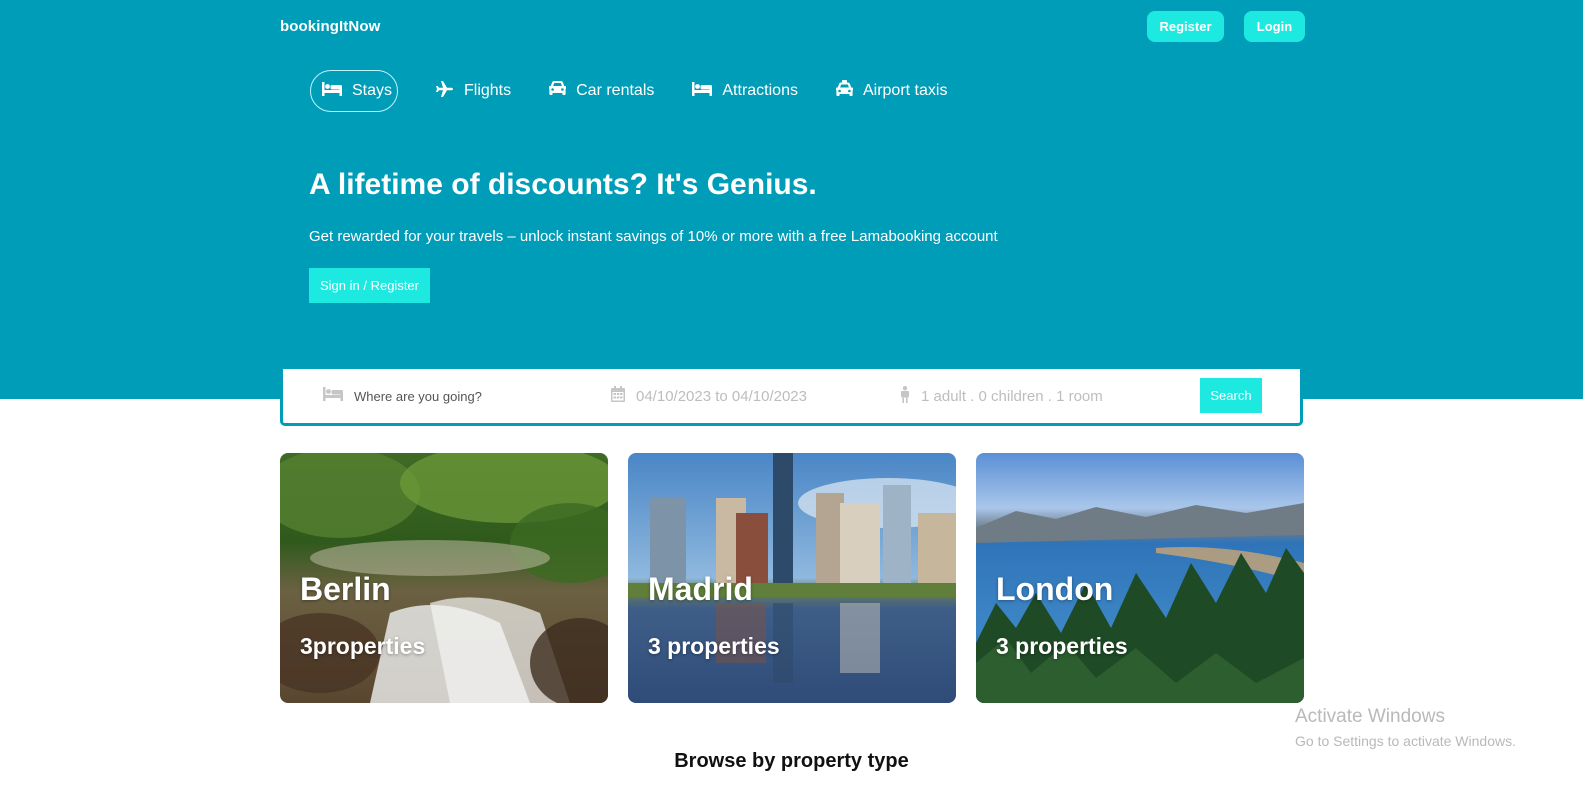 This screenshot has height=789, width=1583. I want to click on date-range-text: 04/10/2023 to 04/10/2023, so click(721, 396).